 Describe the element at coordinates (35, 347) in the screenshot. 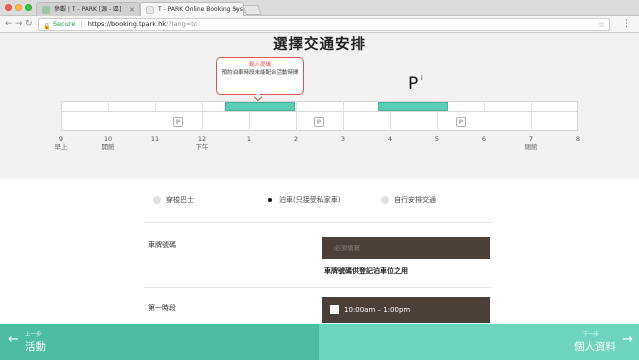

I see `prev-step-label: 活動` at that location.